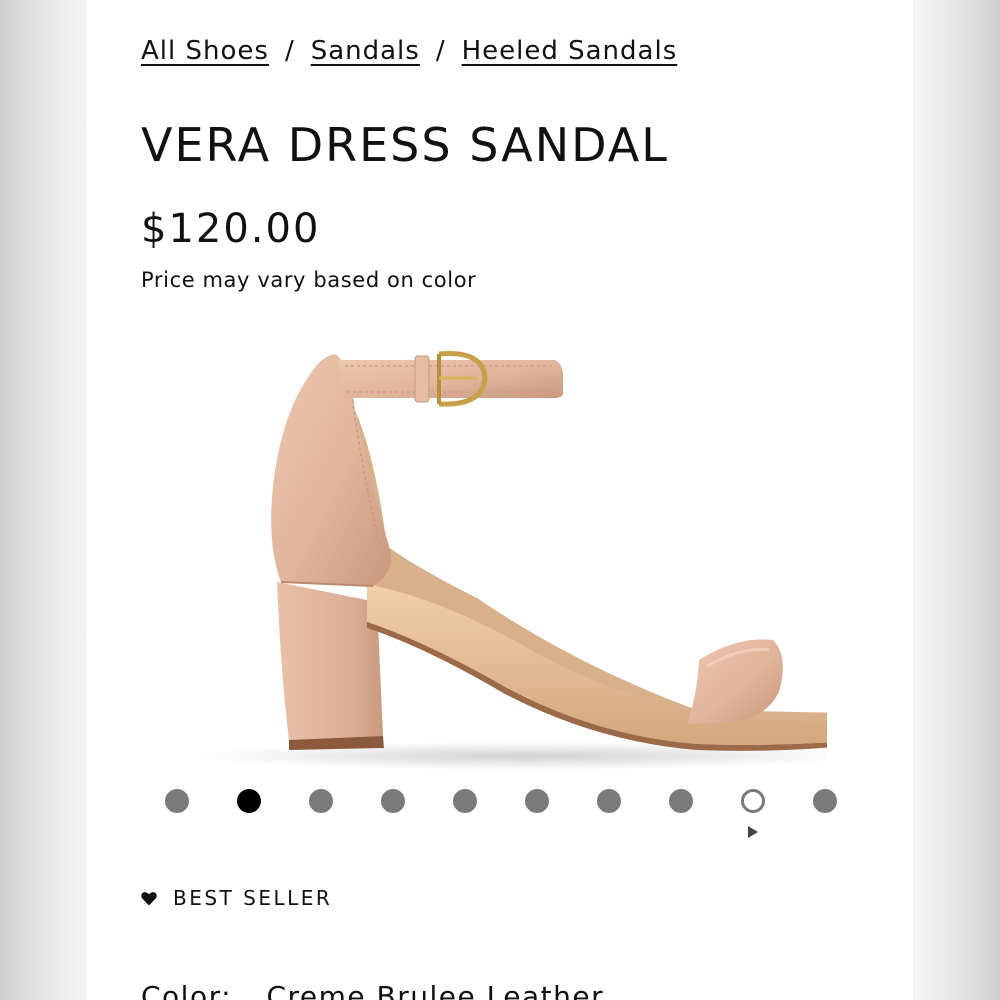 The height and width of the screenshot is (1000, 1000). Describe the element at coordinates (249, 801) in the screenshot. I see `gallery-dot-active` at that location.